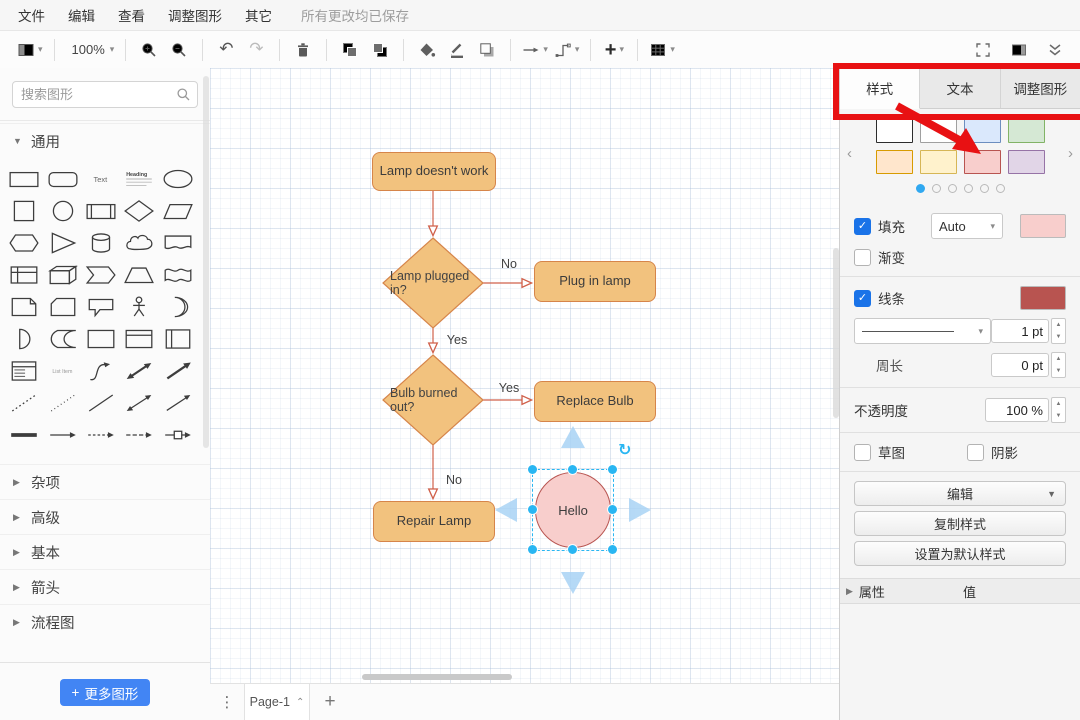 The height and width of the screenshot is (720, 1080). What do you see at coordinates (960, 591) in the screenshot?
I see `properties-header: ▶ 属性 值` at bounding box center [960, 591].